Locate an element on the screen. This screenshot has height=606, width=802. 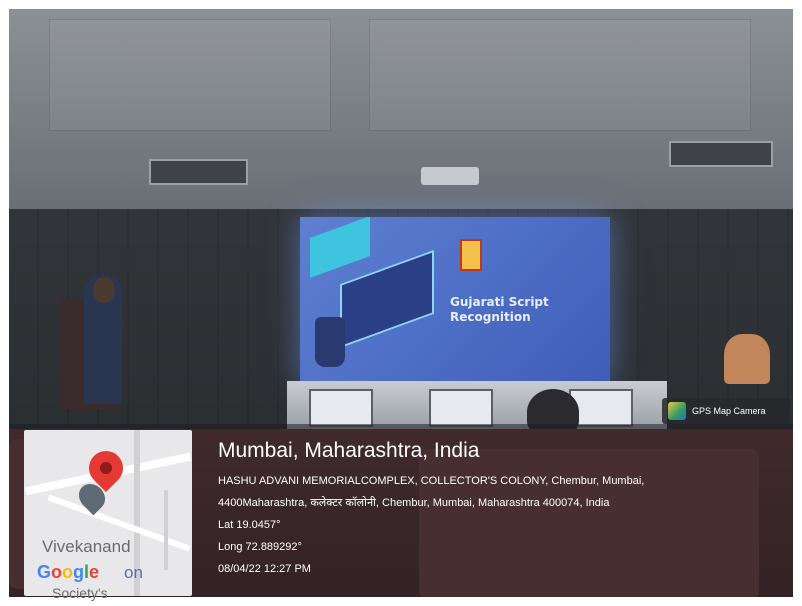
statue is located at coordinates (747, 359).